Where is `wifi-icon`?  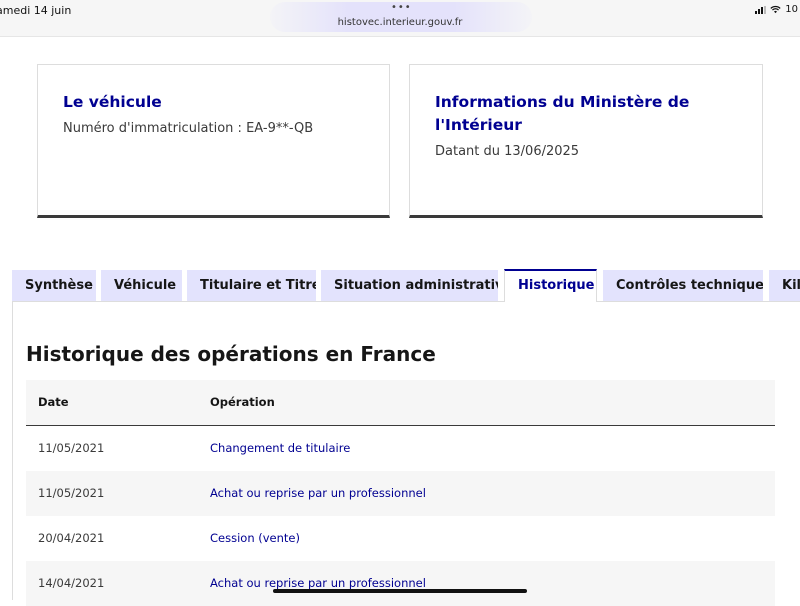
wifi-icon is located at coordinates (775, 9).